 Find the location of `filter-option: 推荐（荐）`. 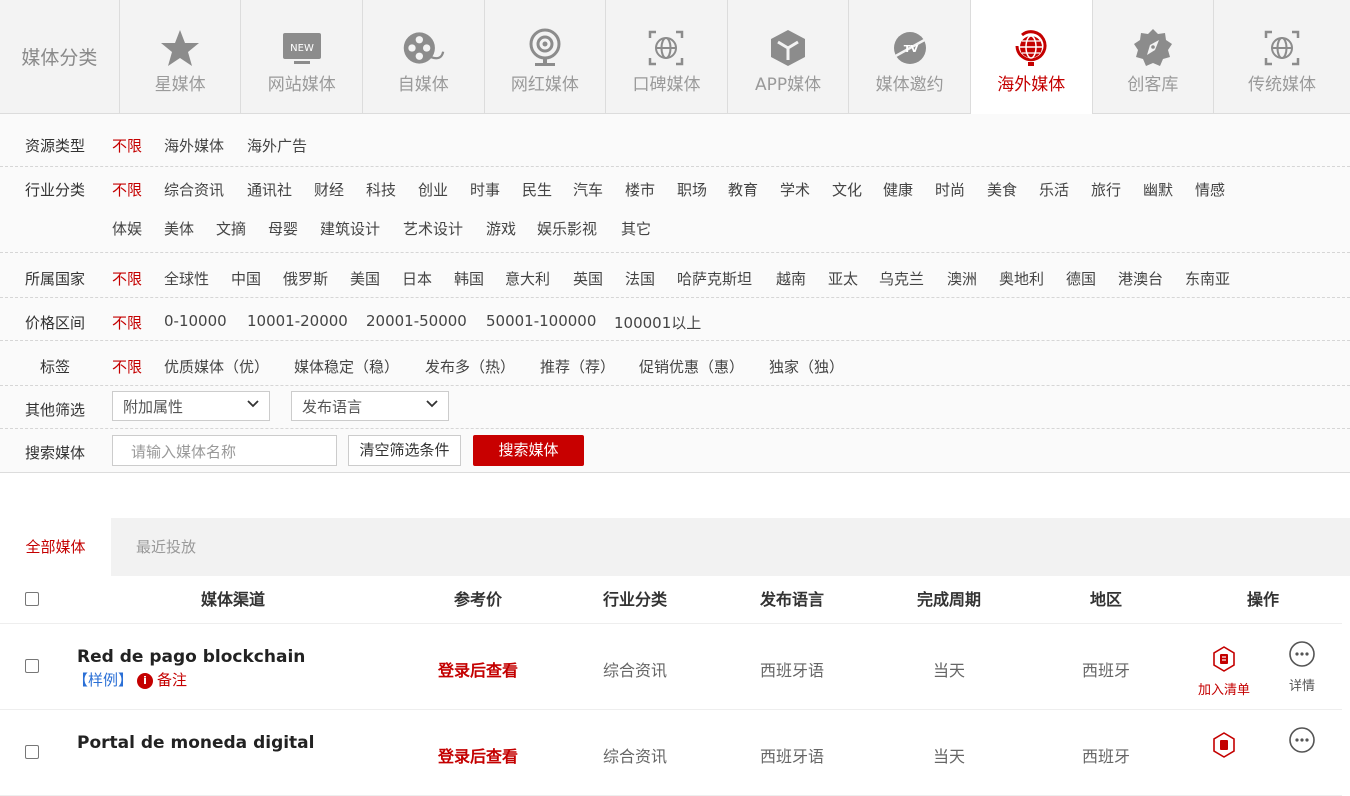

filter-option: 推荐（荐） is located at coordinates (577, 366).